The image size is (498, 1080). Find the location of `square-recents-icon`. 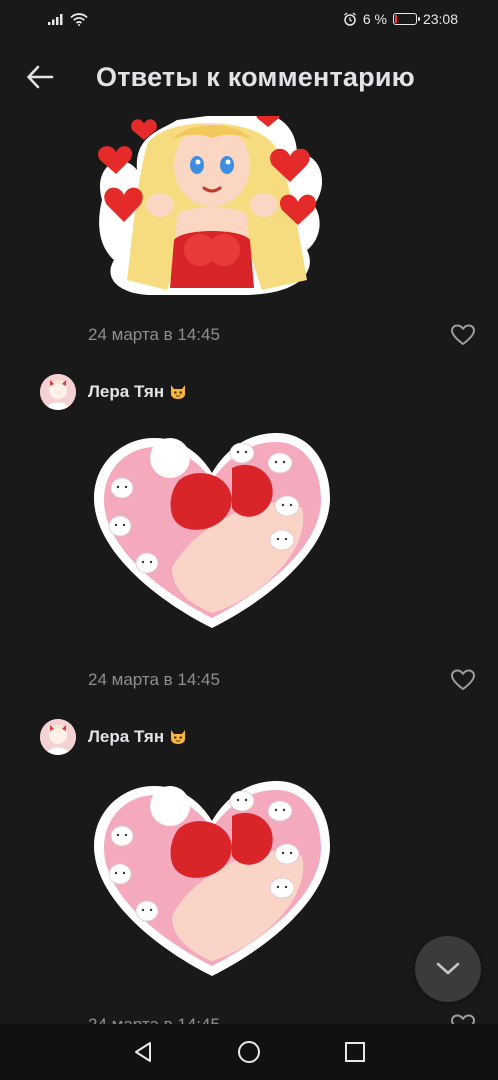

square-recents-icon is located at coordinates (355, 1052).